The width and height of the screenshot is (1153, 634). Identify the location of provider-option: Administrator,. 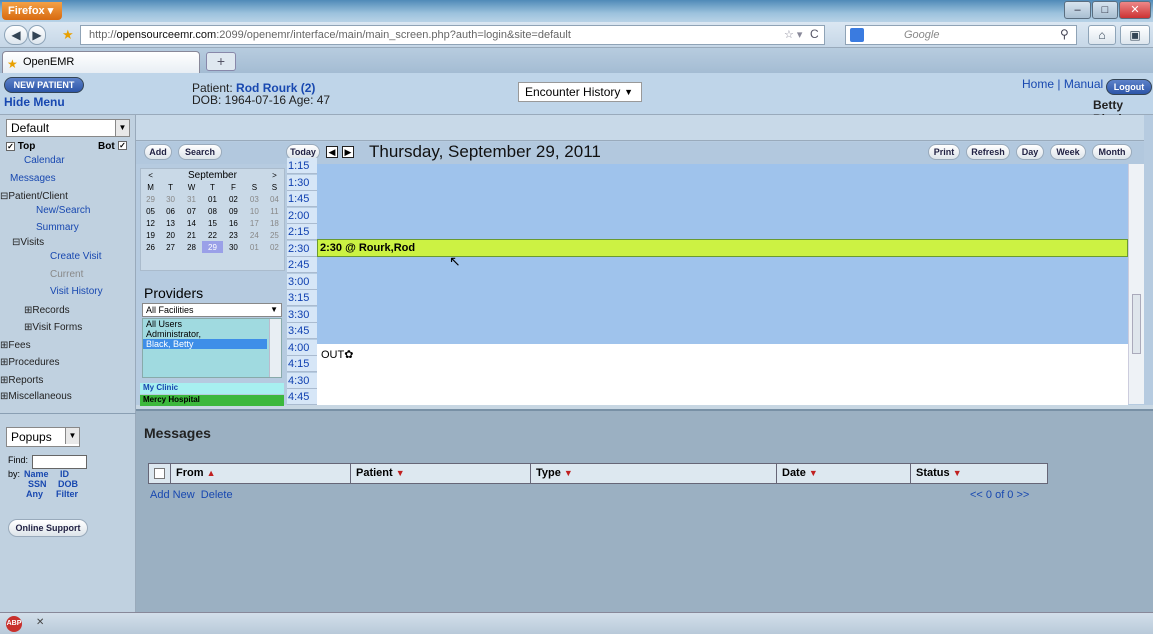
(212, 334).